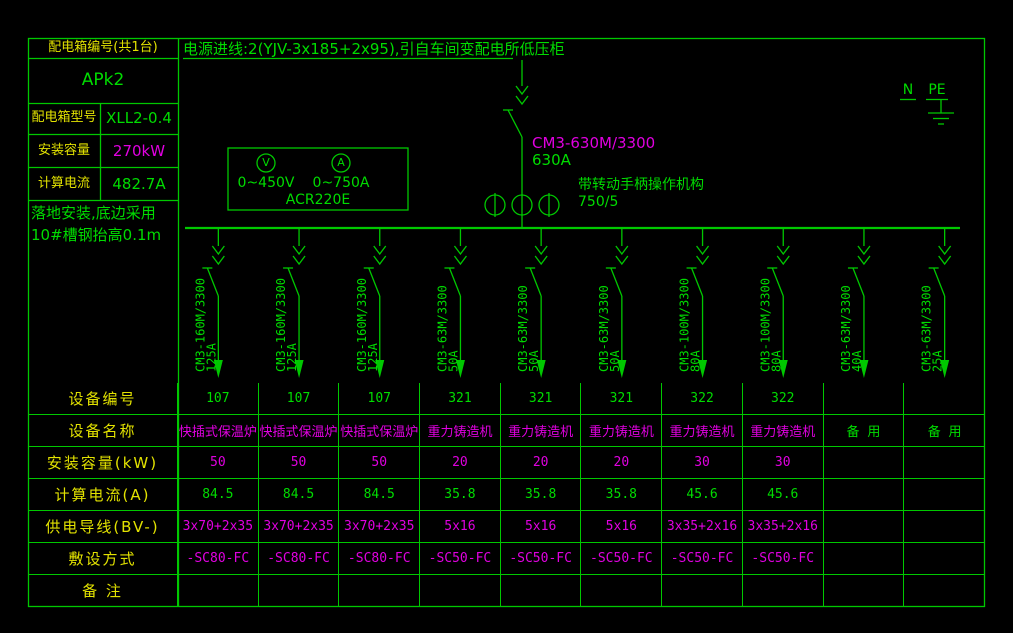  Describe the element at coordinates (103, 527) in the screenshot. I see `table-row-label: 供电导线(BV-)` at that location.